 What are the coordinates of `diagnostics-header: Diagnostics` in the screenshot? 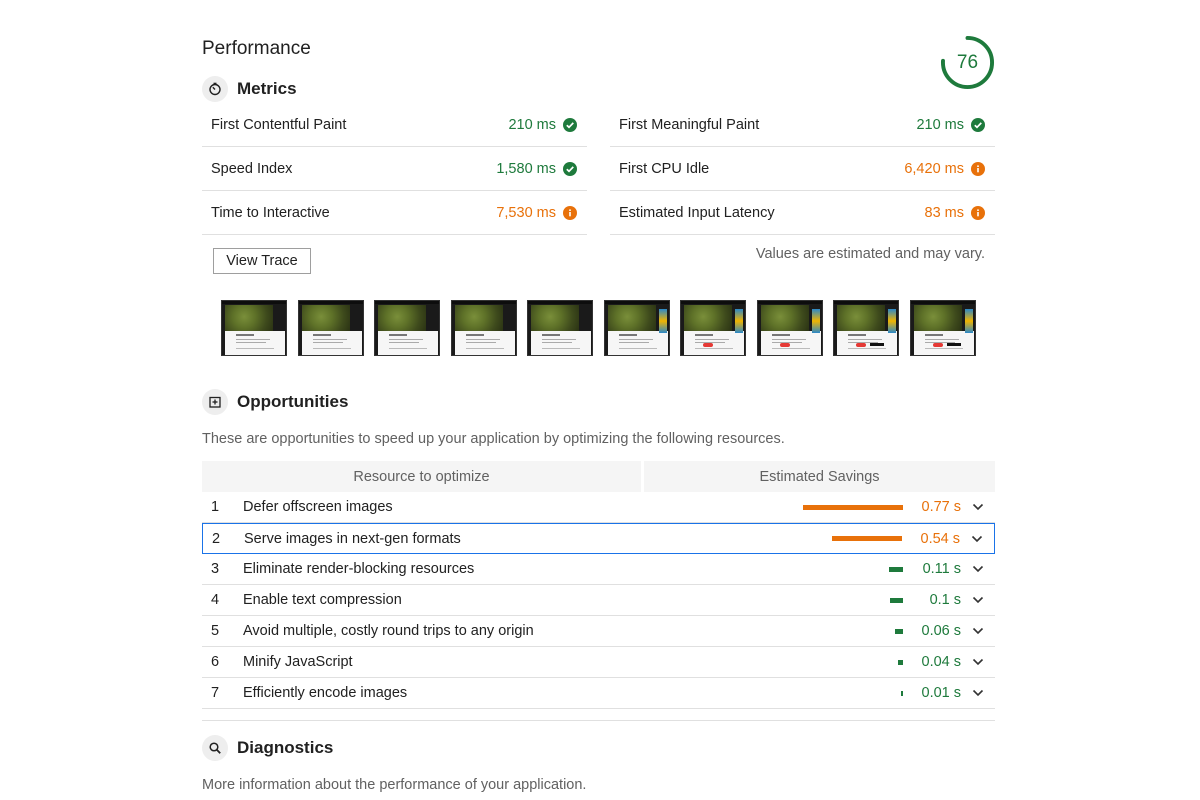 It's located at (267, 748).